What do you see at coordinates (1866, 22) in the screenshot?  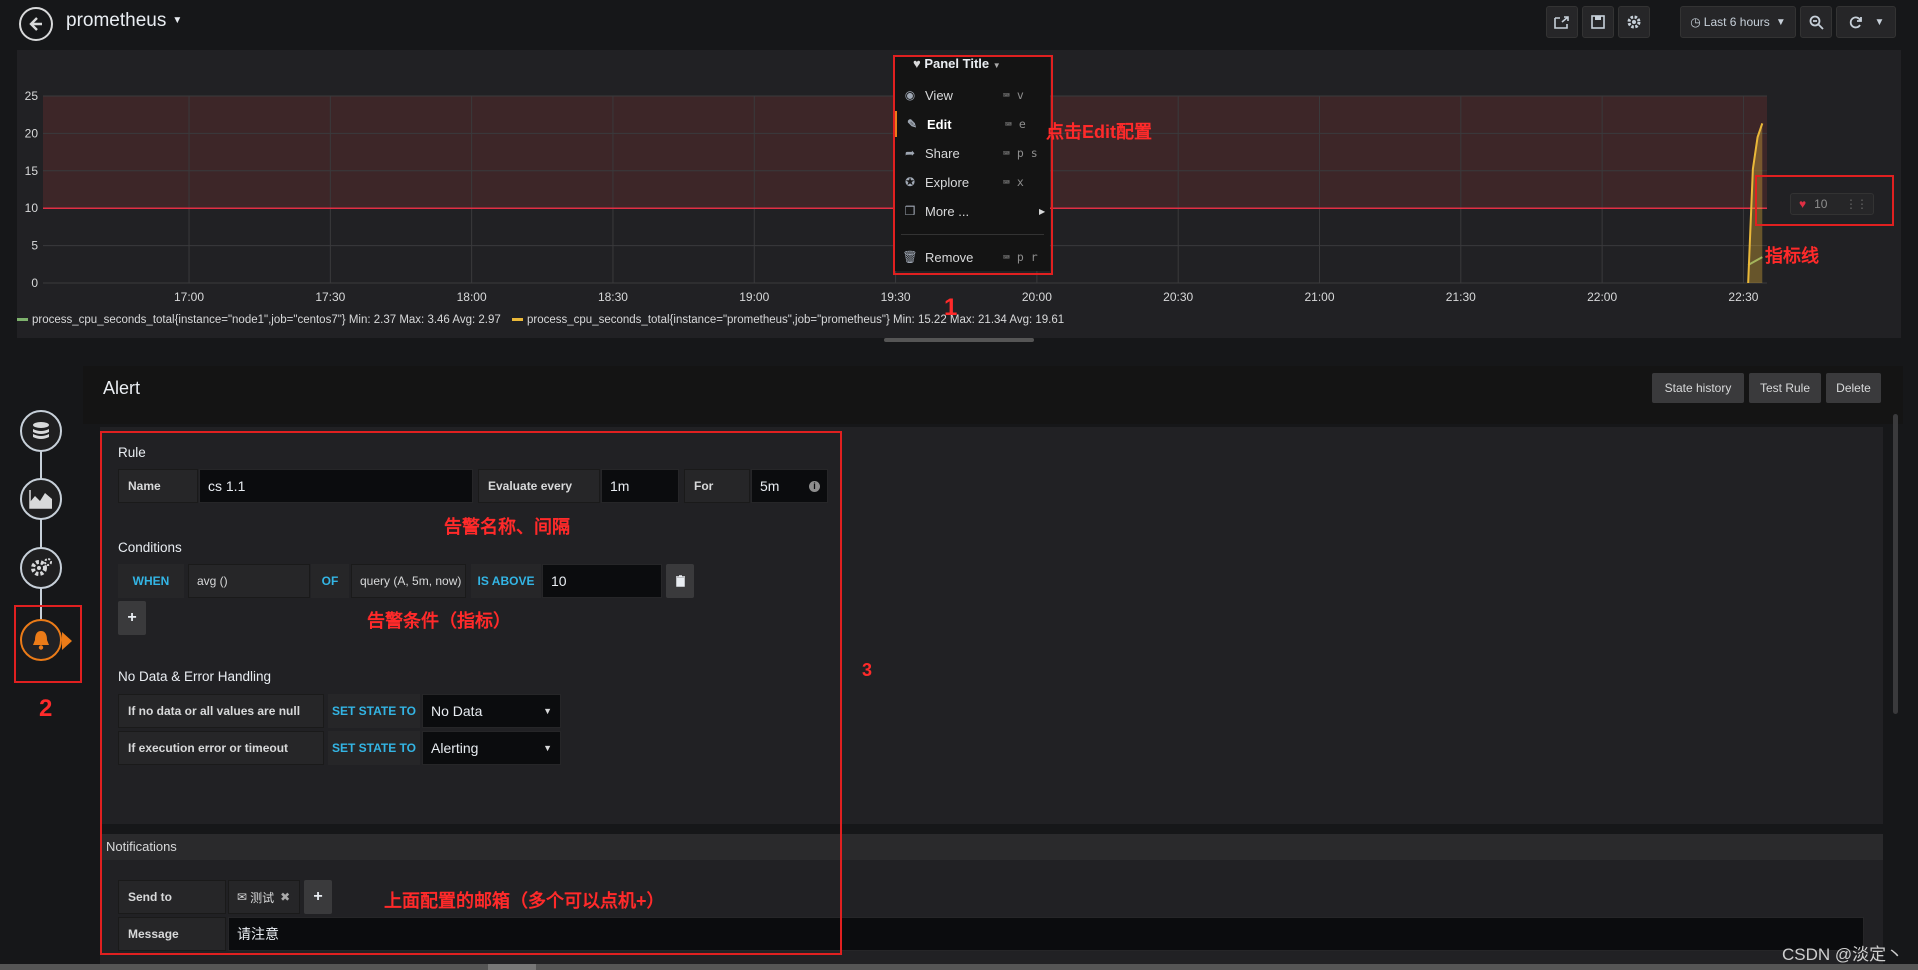 I see `refresh-button: ▼` at bounding box center [1866, 22].